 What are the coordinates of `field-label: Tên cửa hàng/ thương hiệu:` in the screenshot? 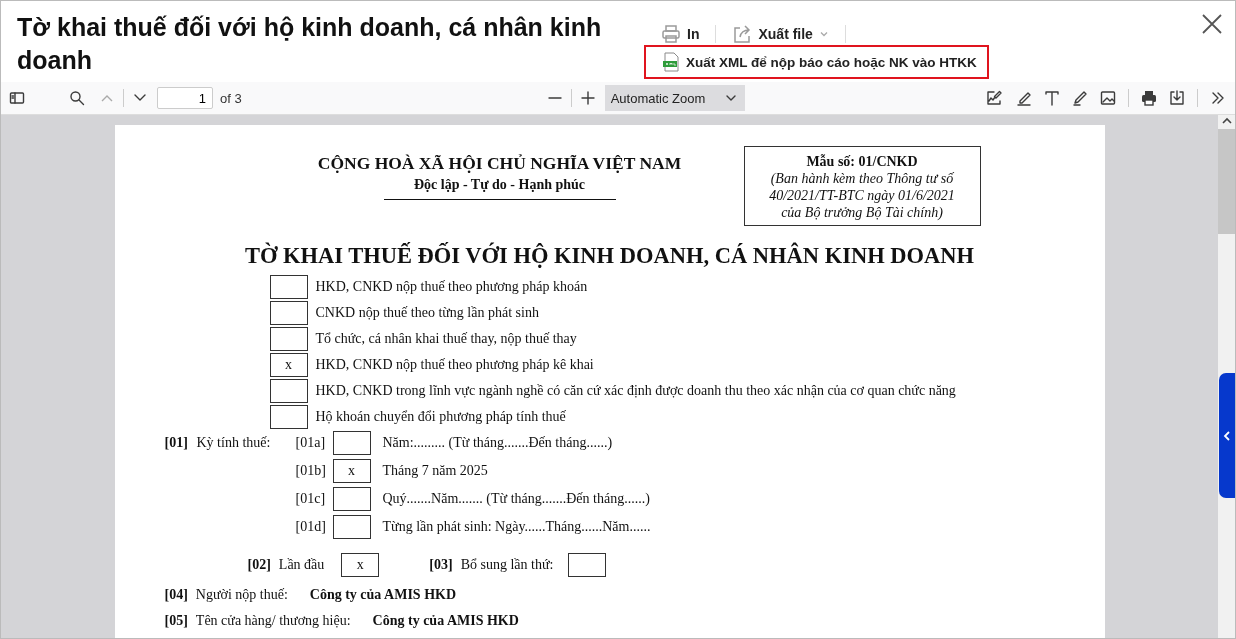 It's located at (273, 621).